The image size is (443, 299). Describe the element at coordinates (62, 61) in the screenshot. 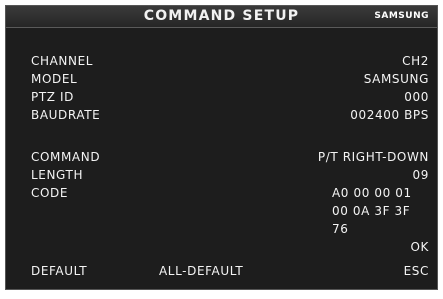

I see `channel-label: CHANNEL` at that location.